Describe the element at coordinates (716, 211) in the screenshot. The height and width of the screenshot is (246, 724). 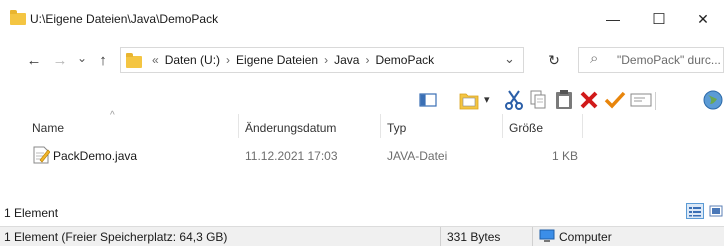
I see `large-icons-view-button` at that location.